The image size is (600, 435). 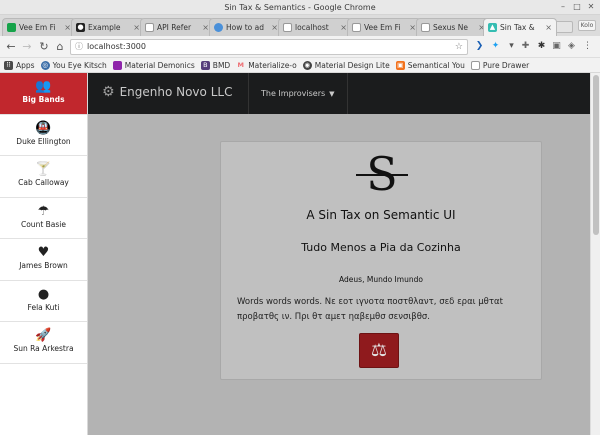 I want to click on tab-label: How to ad, so click(x=245, y=27).